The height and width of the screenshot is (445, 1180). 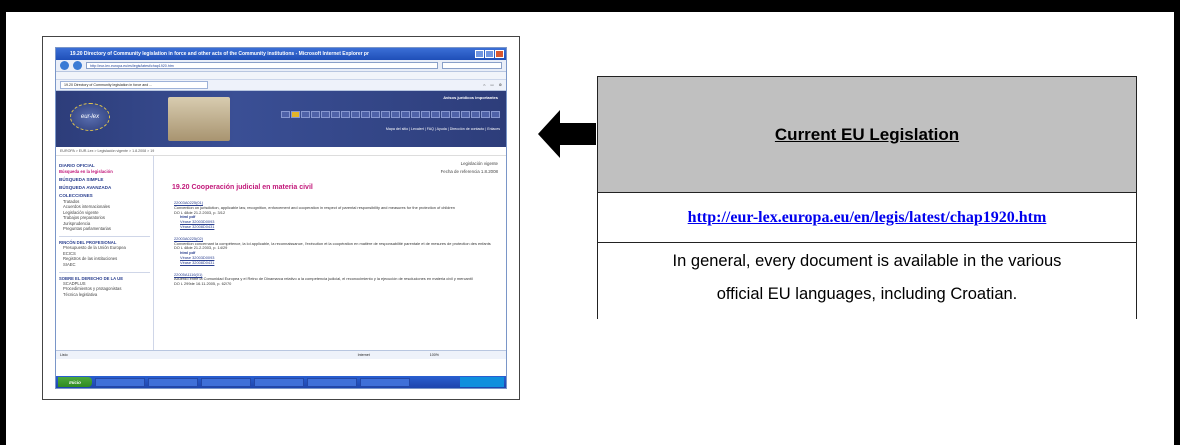 I want to click on tools-icon: ⚙, so click(x=500, y=85).